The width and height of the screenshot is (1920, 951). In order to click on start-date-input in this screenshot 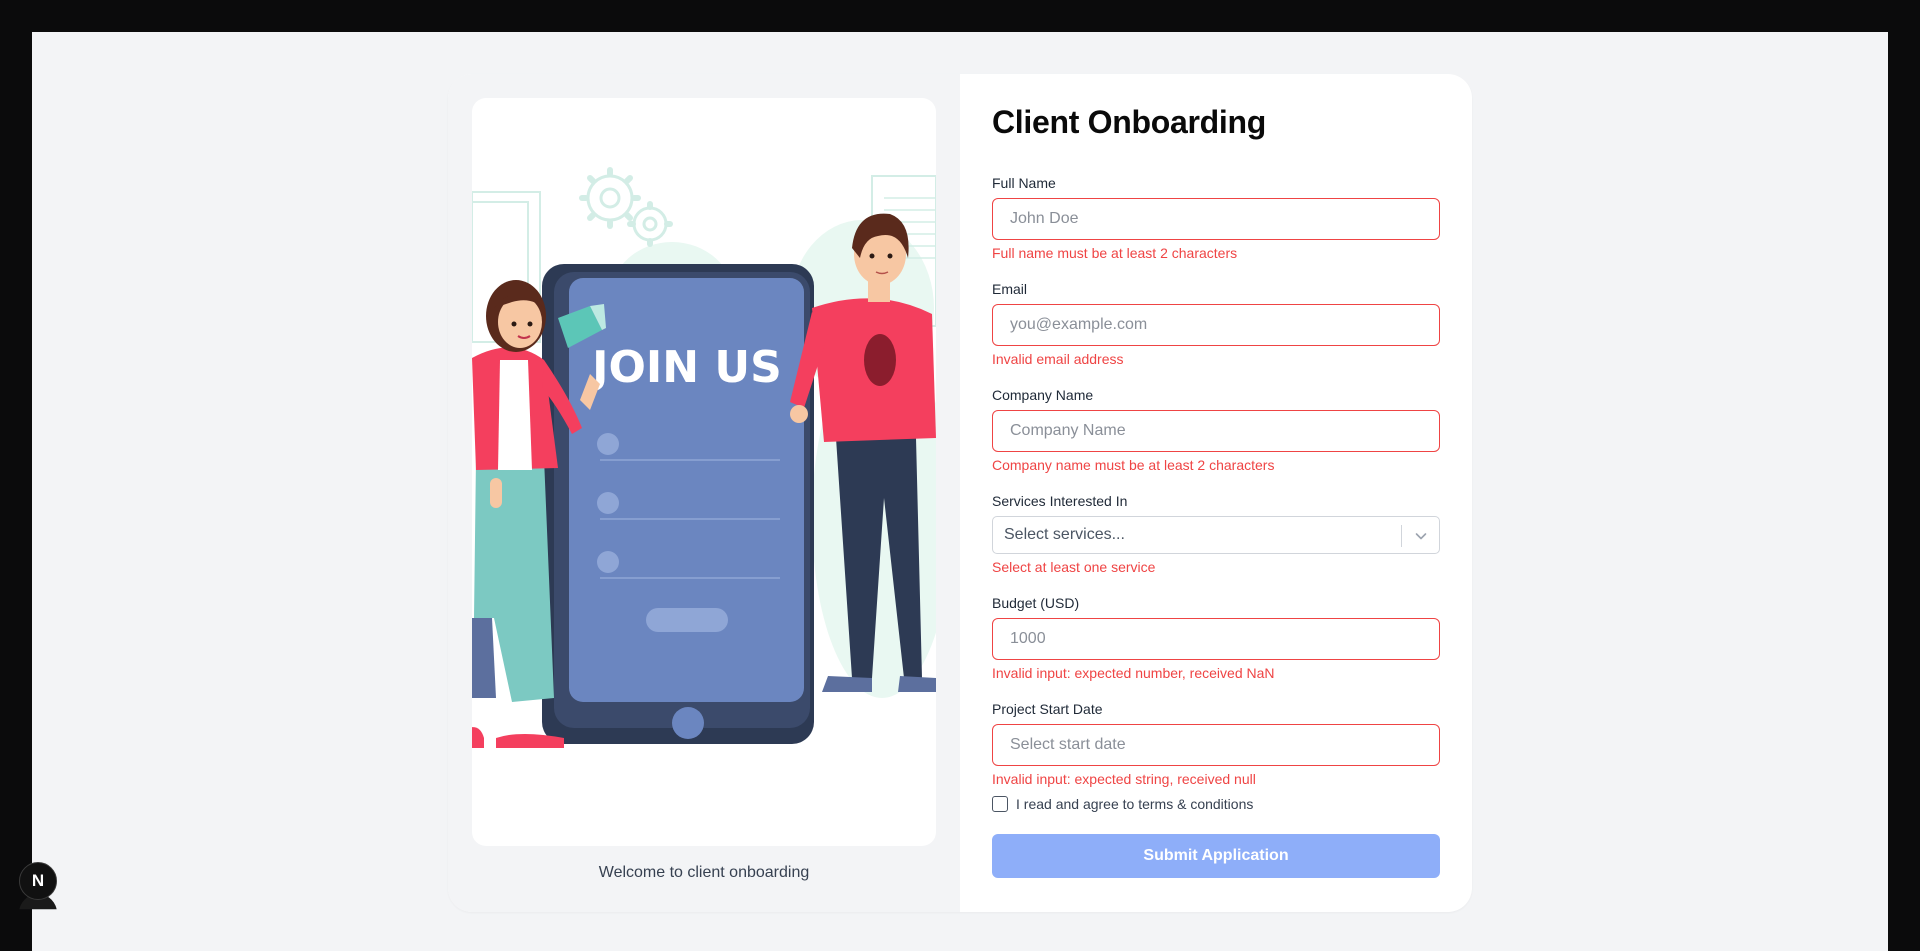, I will do `click(1216, 745)`.